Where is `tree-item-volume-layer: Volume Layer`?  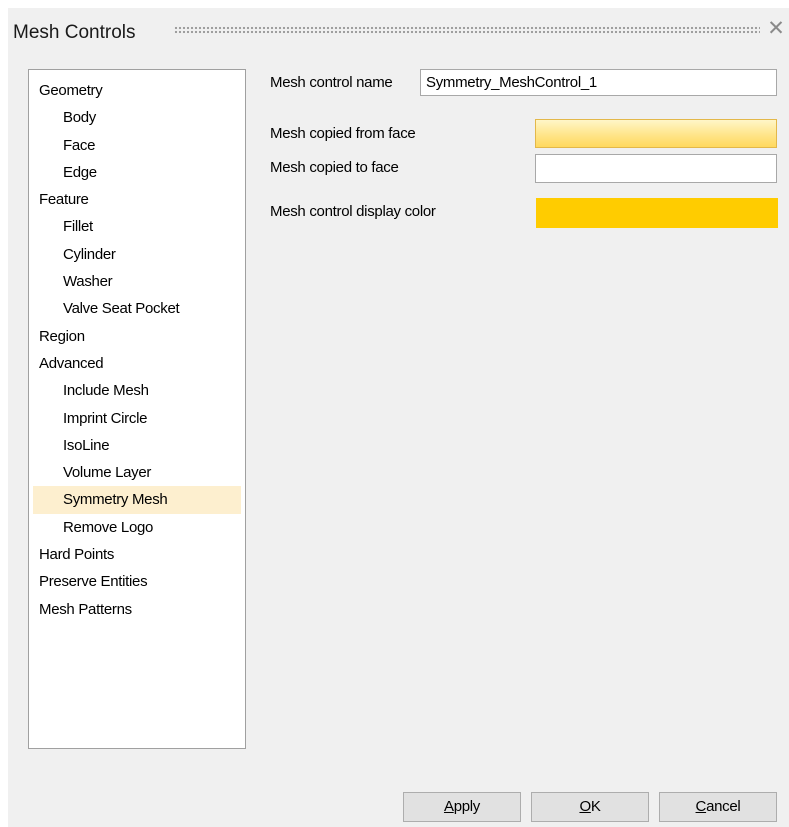
tree-item-volume-layer: Volume Layer is located at coordinates (137, 472).